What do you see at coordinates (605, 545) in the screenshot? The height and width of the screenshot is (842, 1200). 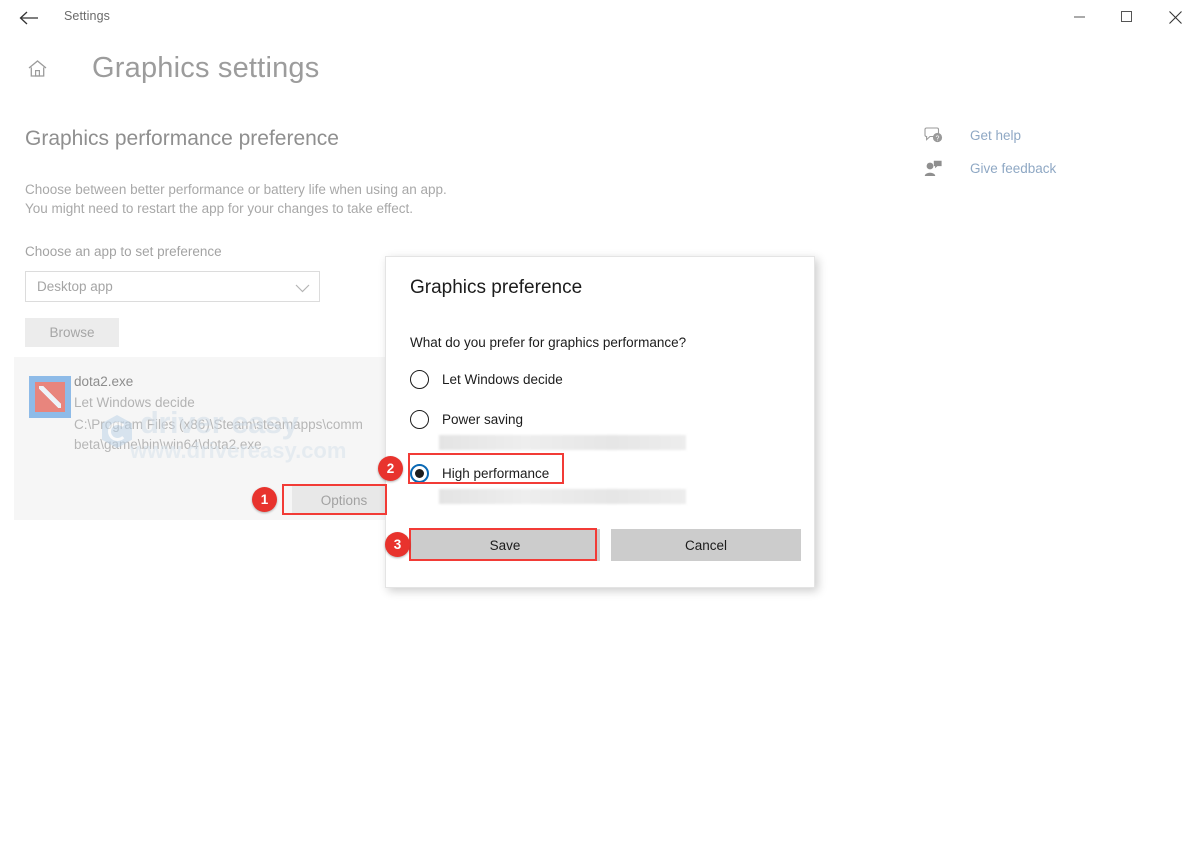 I see `dialog-button-row: Save Cancel` at bounding box center [605, 545].